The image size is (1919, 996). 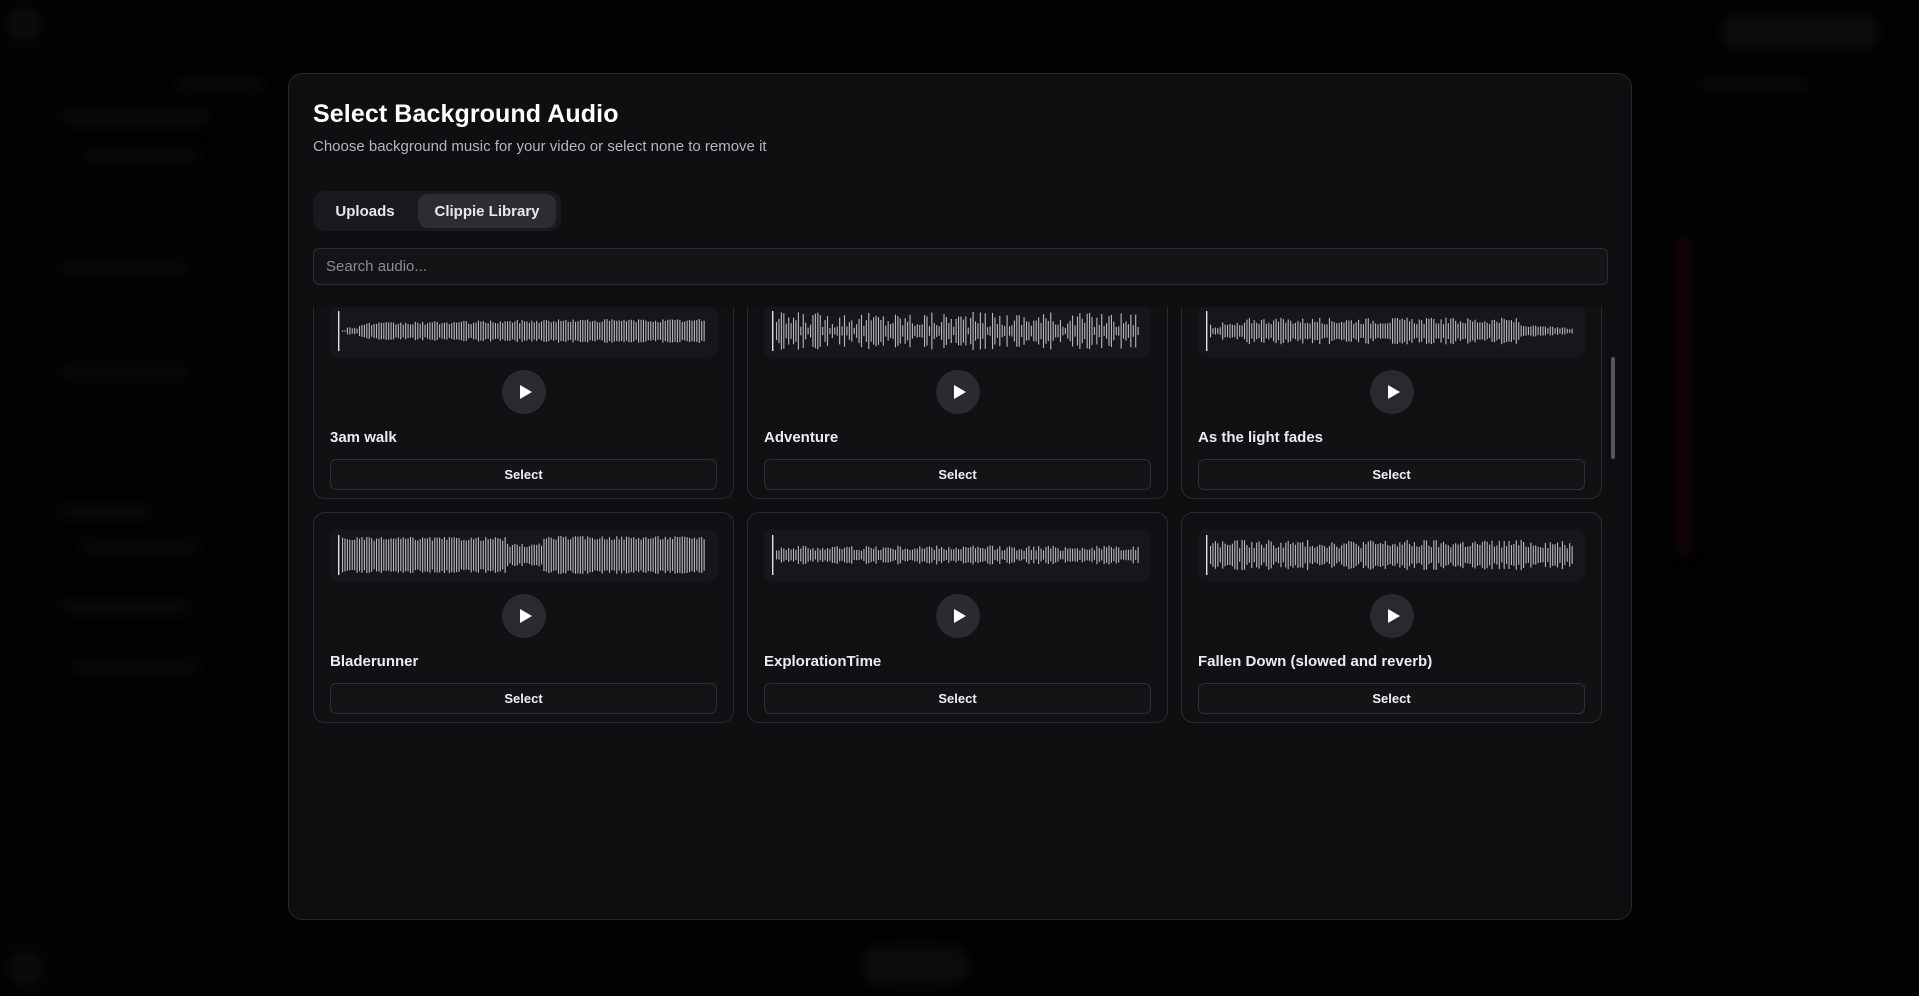 I want to click on audio-card: 3am walk Select, so click(x=523, y=403).